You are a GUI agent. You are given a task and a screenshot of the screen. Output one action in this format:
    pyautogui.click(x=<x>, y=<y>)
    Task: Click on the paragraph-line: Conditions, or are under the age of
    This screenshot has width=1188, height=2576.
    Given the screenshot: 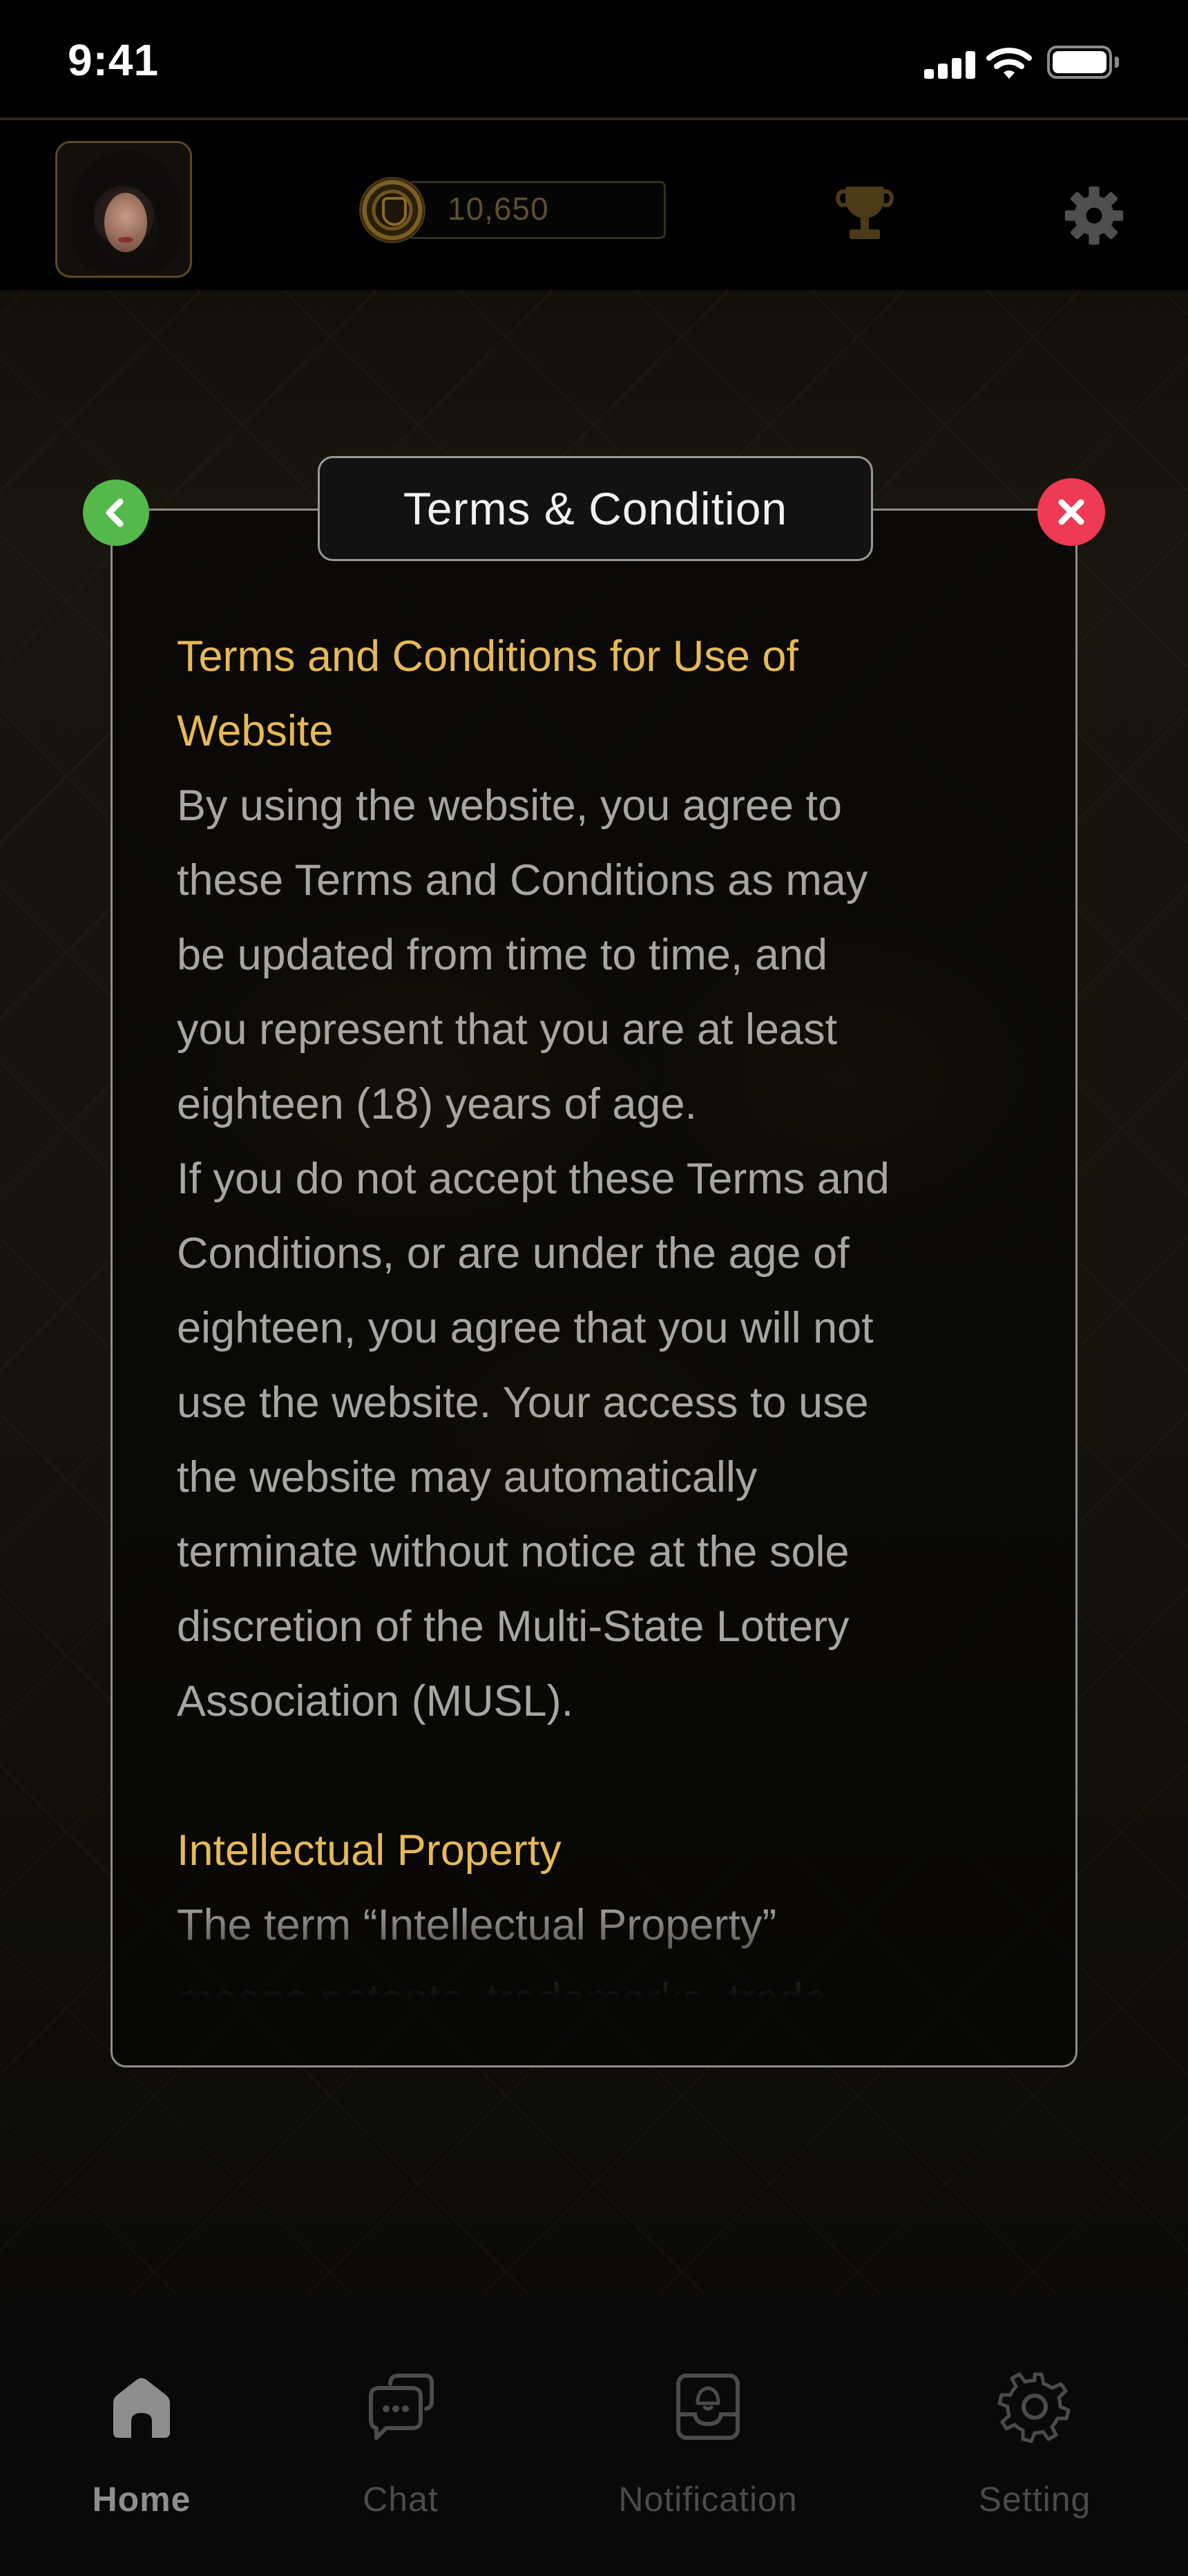 What is the action you would take?
    pyautogui.click(x=513, y=1253)
    